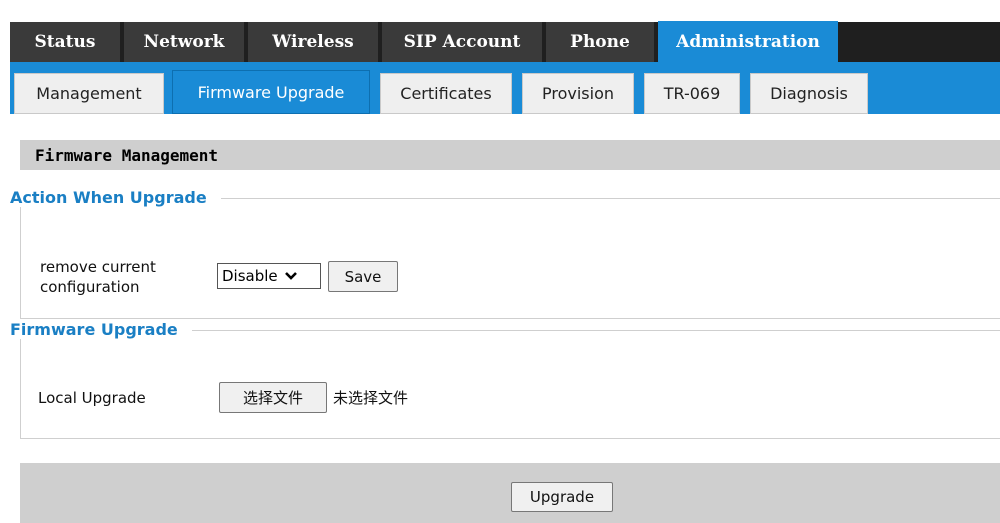 This screenshot has width=1000, height=523. I want to click on tab-wireless: Wireless, so click(313, 42).